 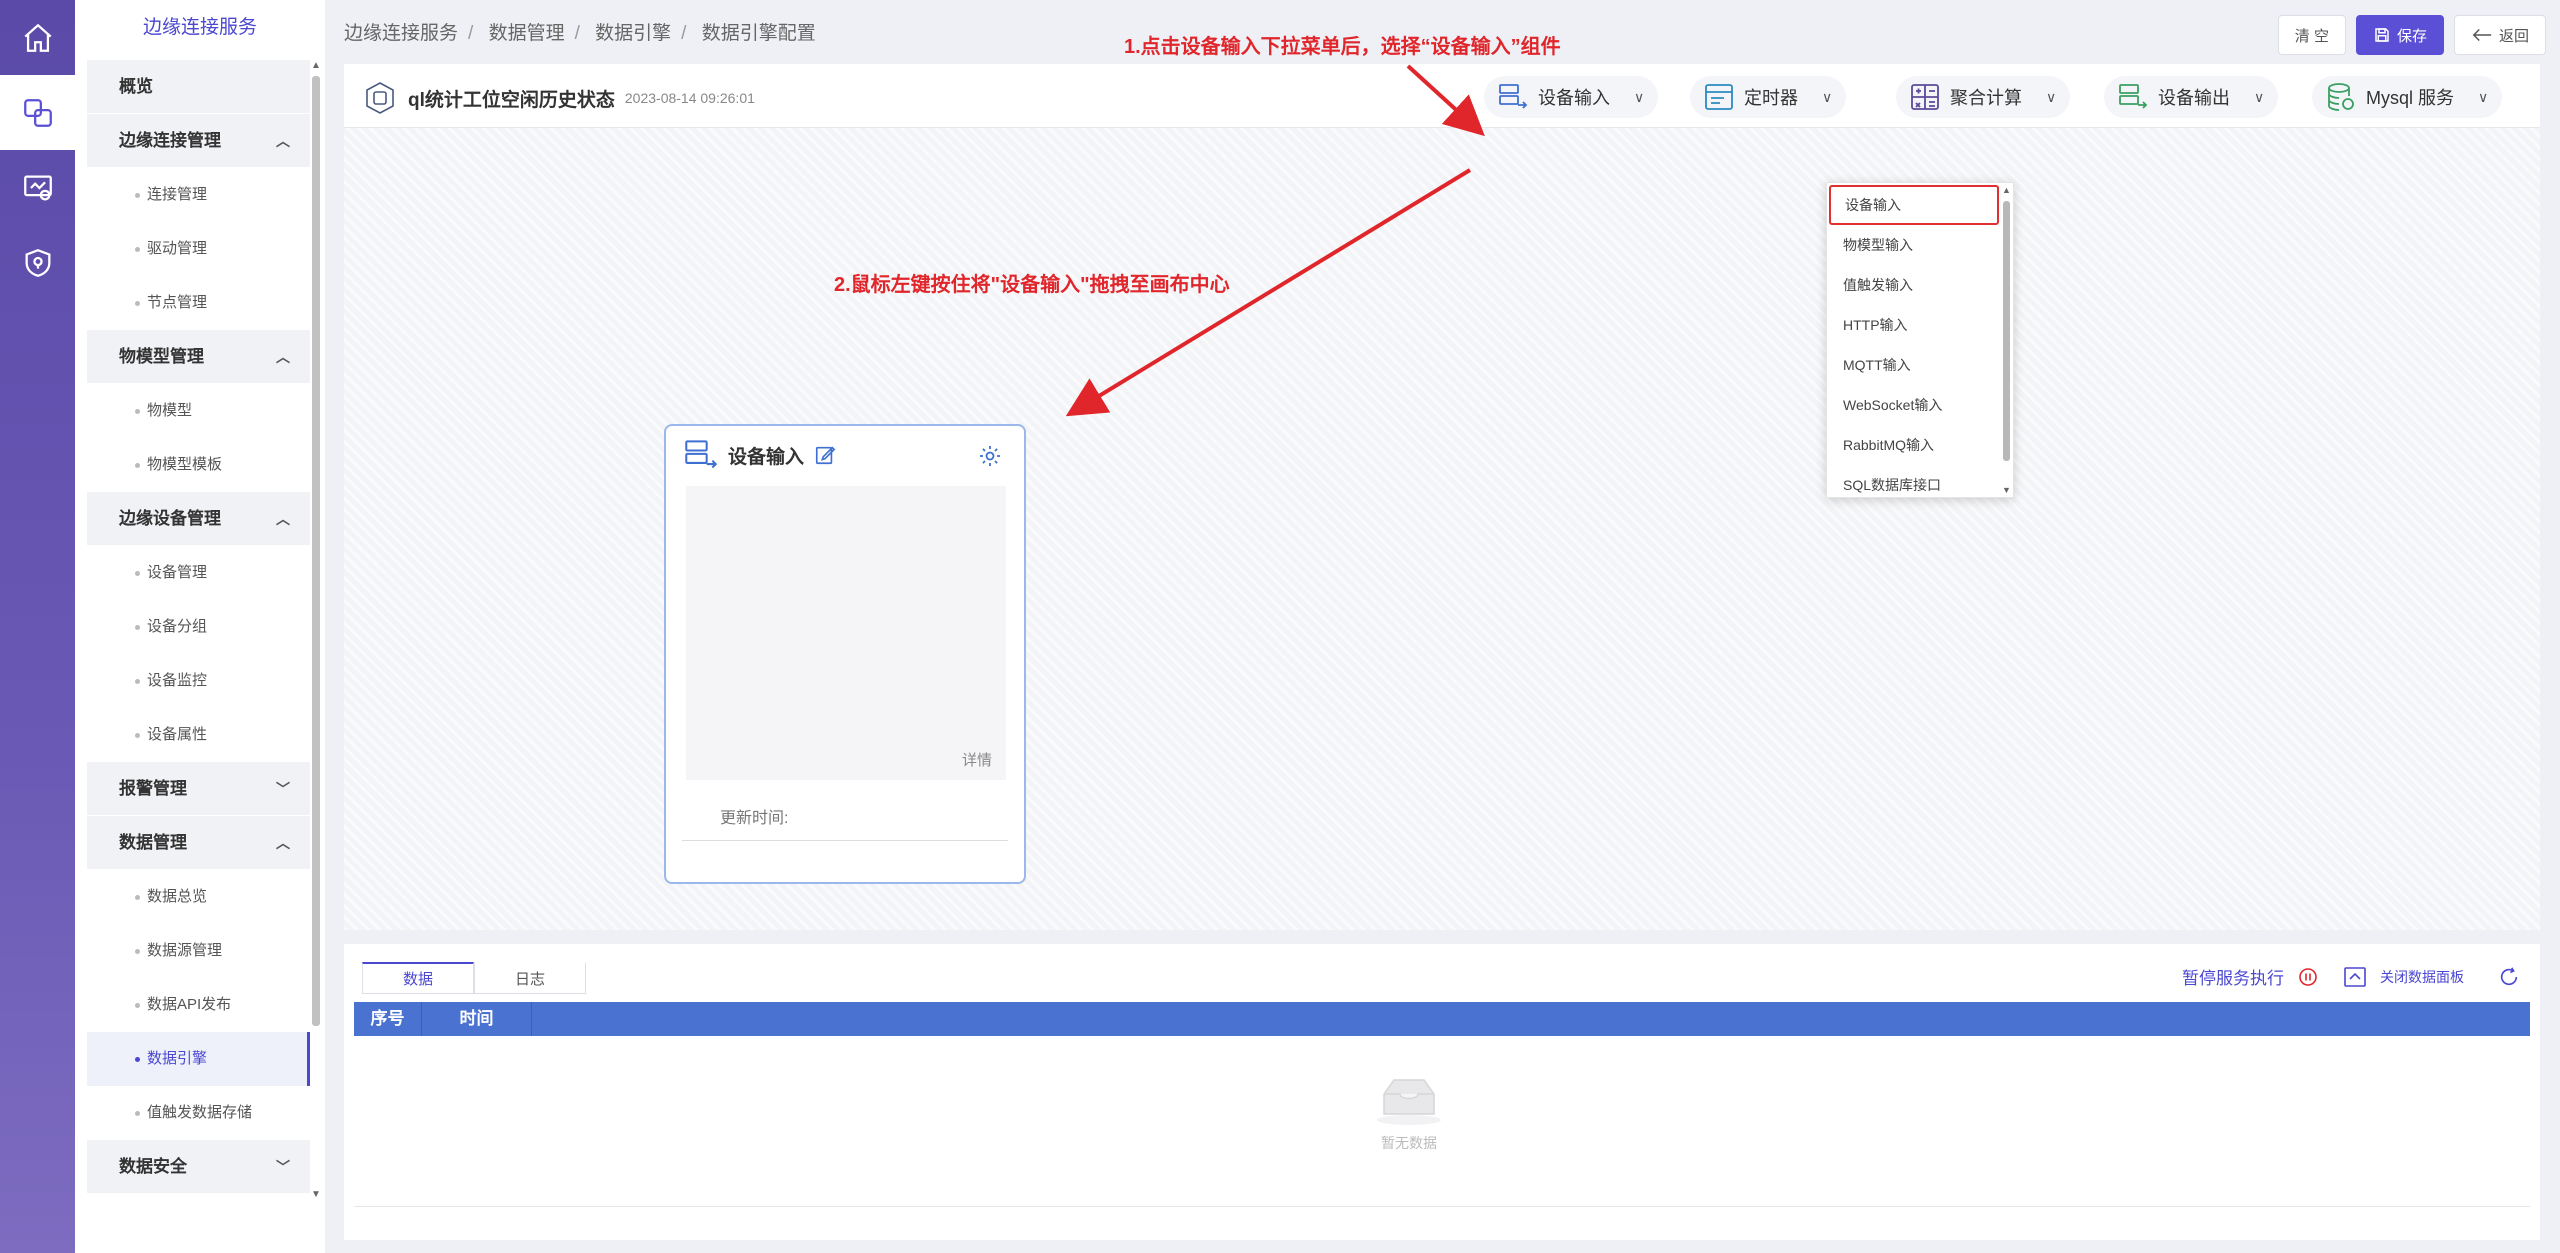 I want to click on data-actions: 暂停服务执行 关闭数据面板, so click(x=2351, y=976).